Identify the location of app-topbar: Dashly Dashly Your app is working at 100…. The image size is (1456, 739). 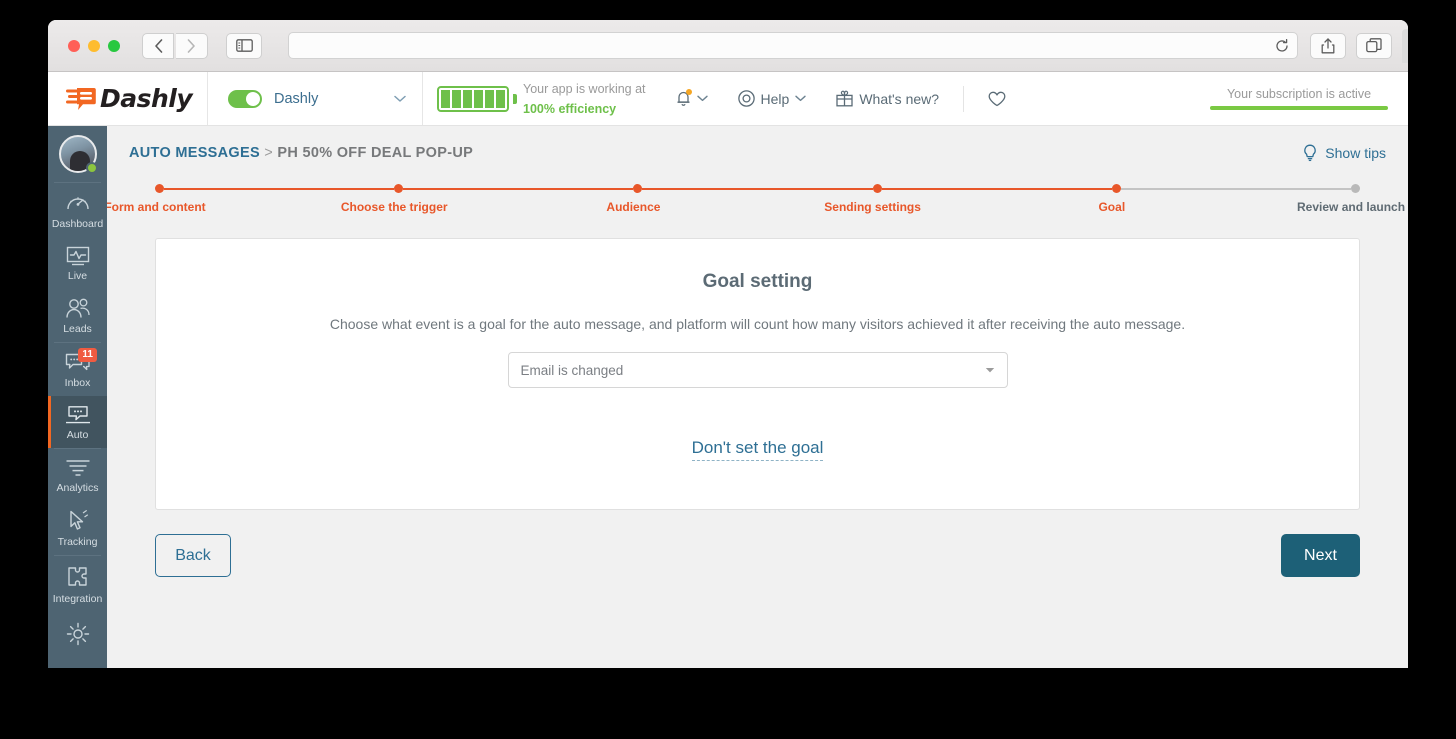
(728, 99).